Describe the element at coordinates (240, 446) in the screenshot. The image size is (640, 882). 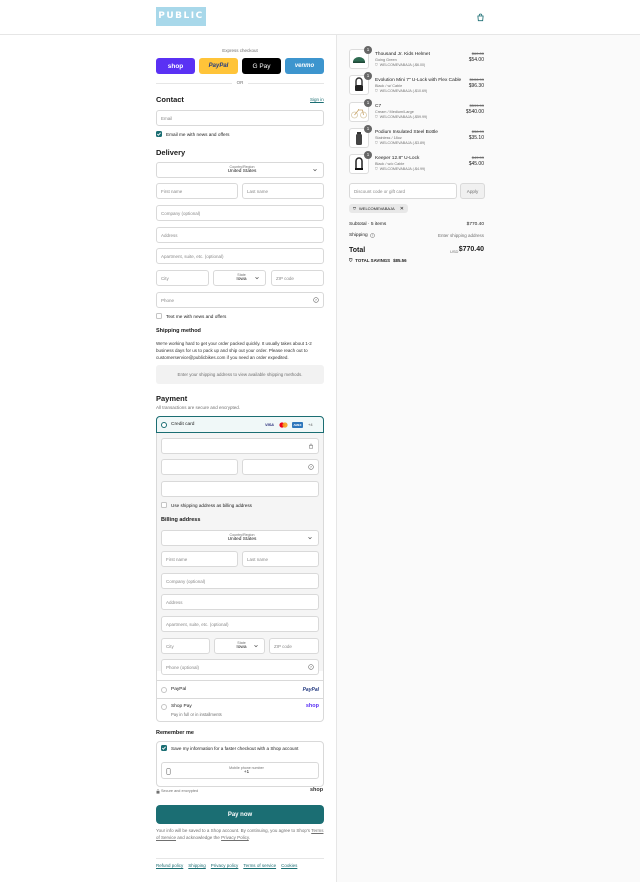
I see `card-number-input` at that location.